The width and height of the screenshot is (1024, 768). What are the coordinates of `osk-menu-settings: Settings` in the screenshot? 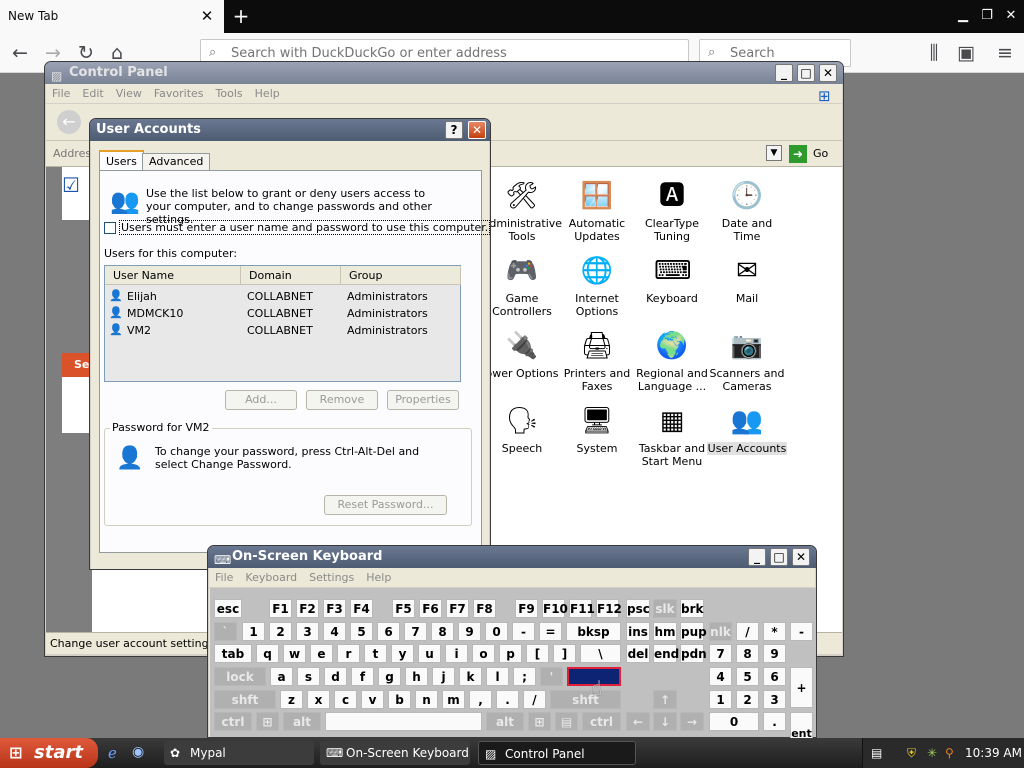 It's located at (331, 577).